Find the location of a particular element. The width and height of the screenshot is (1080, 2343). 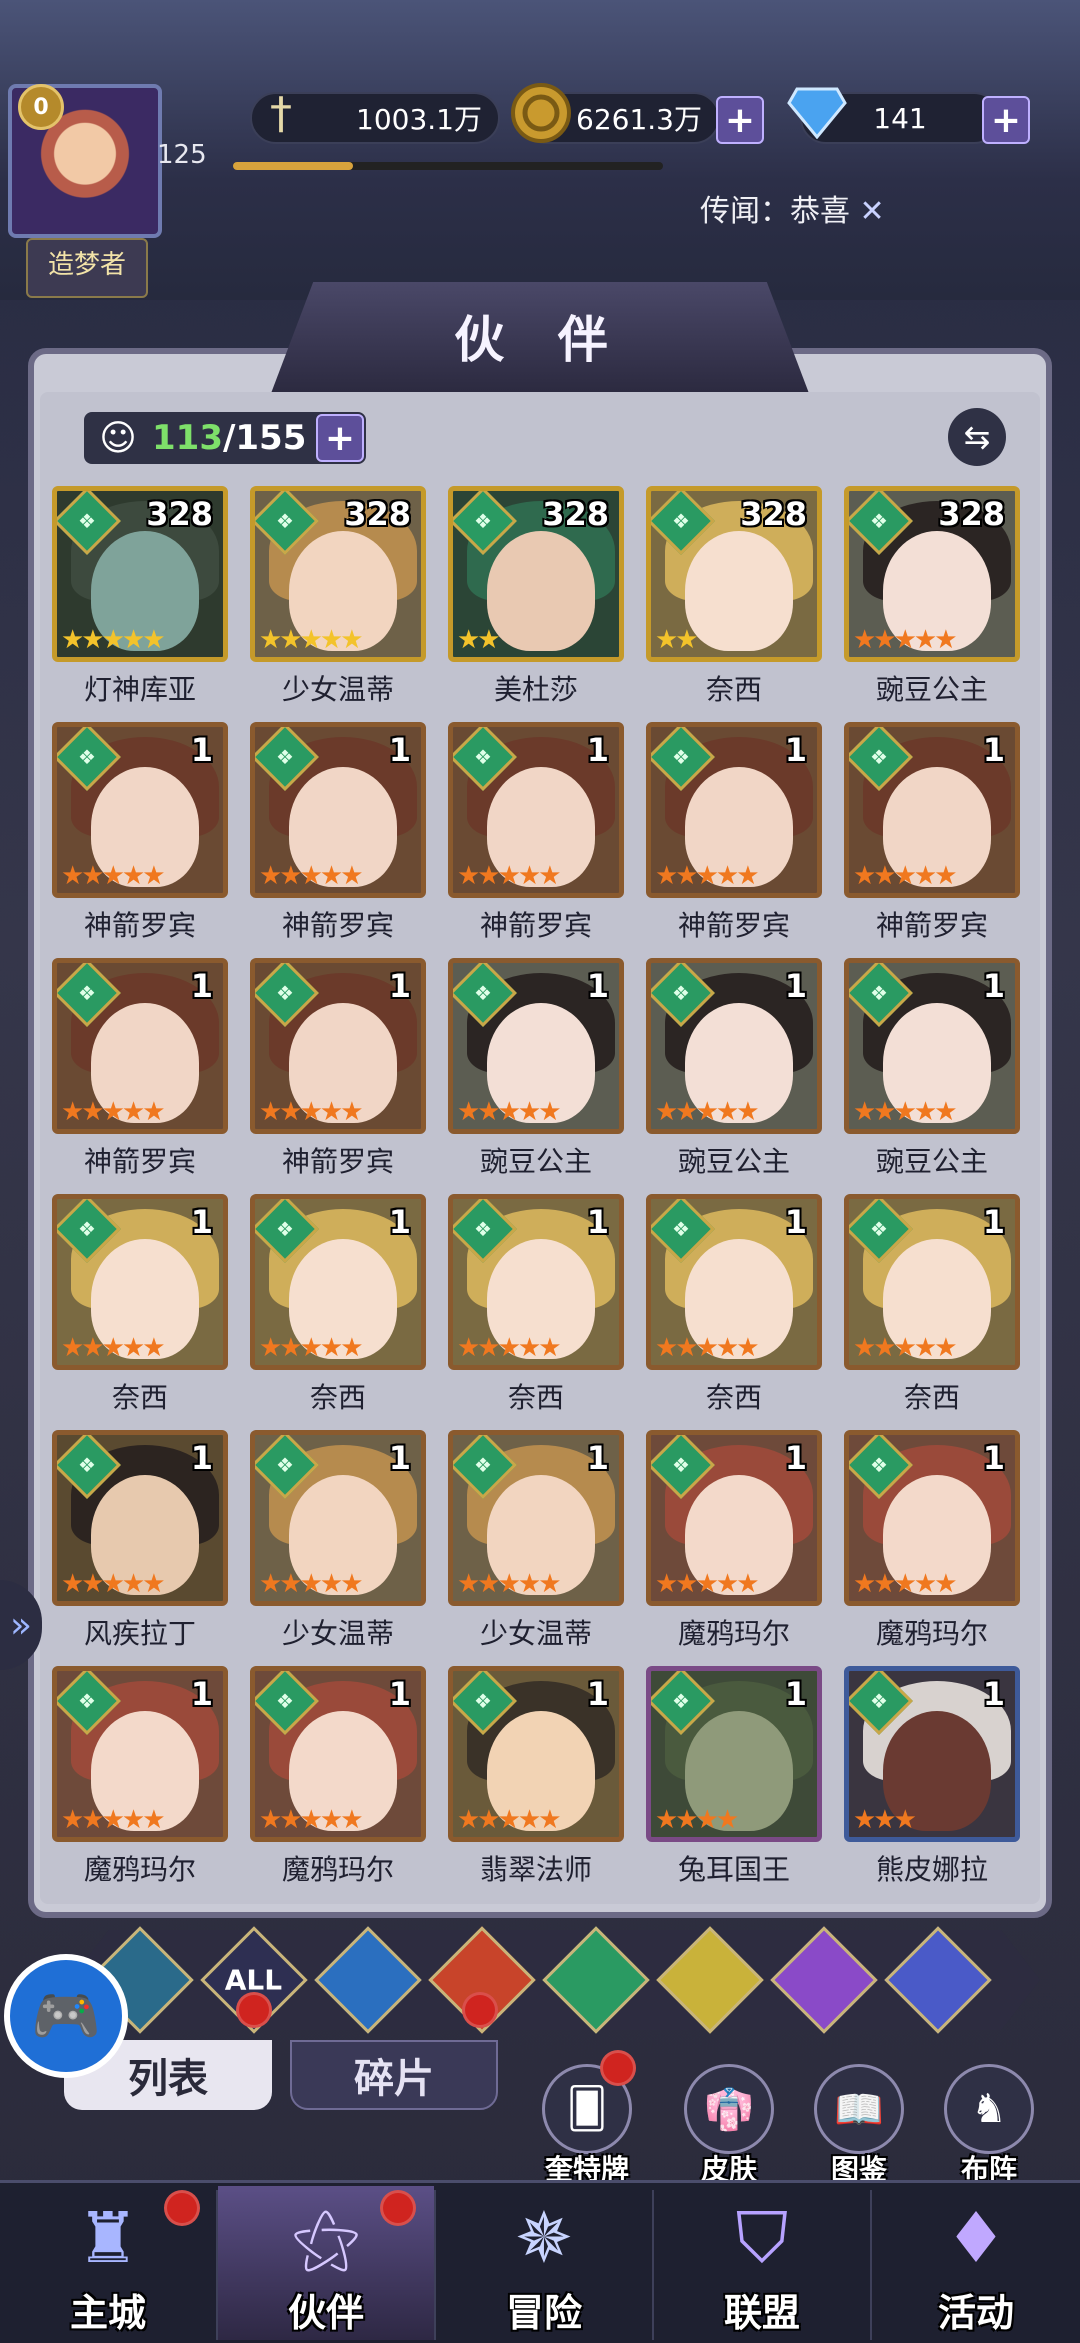

hero-card: ❖ 328 ★★★★★ 豌豆公主 is located at coordinates (932, 597).